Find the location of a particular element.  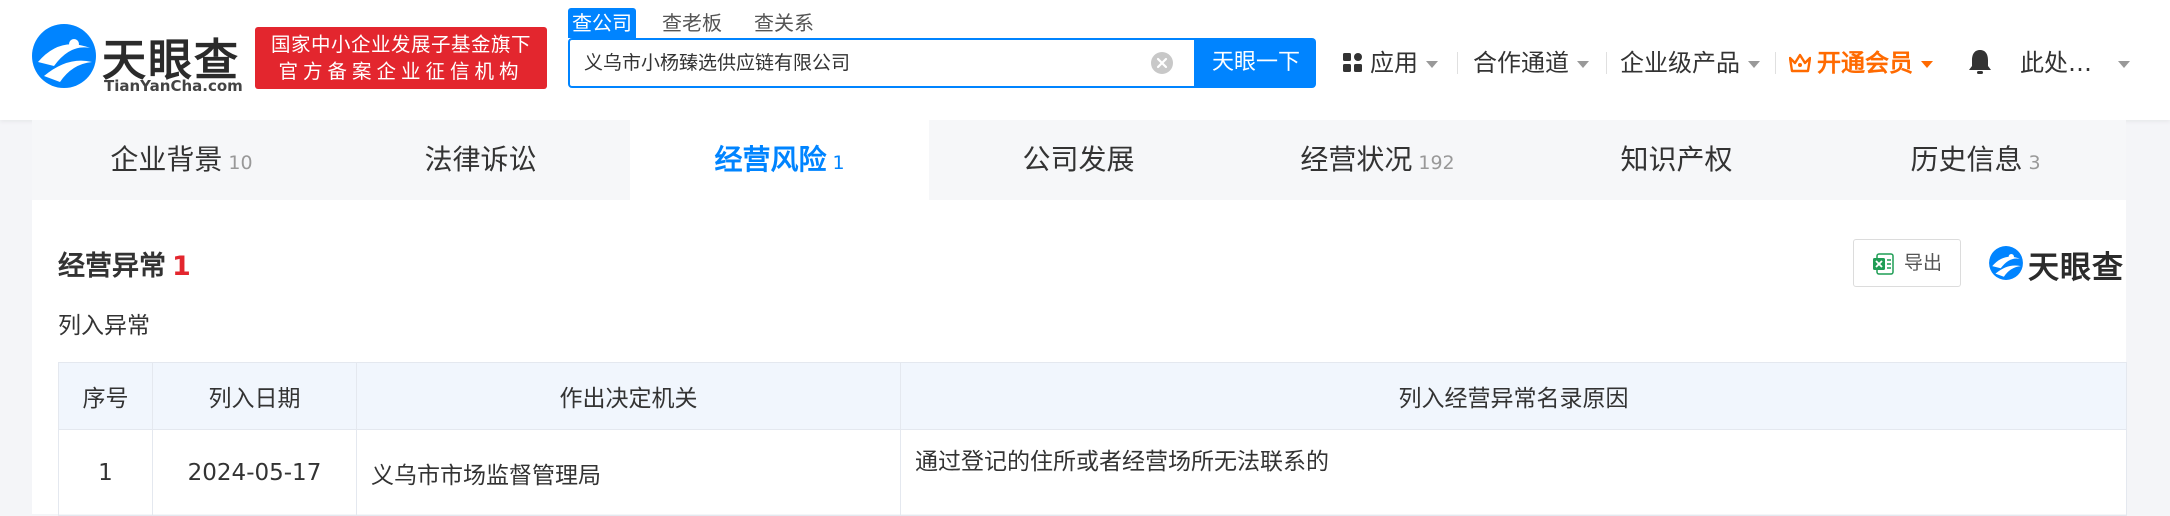

column-header-authority: 作出决定机关 is located at coordinates (628, 396).